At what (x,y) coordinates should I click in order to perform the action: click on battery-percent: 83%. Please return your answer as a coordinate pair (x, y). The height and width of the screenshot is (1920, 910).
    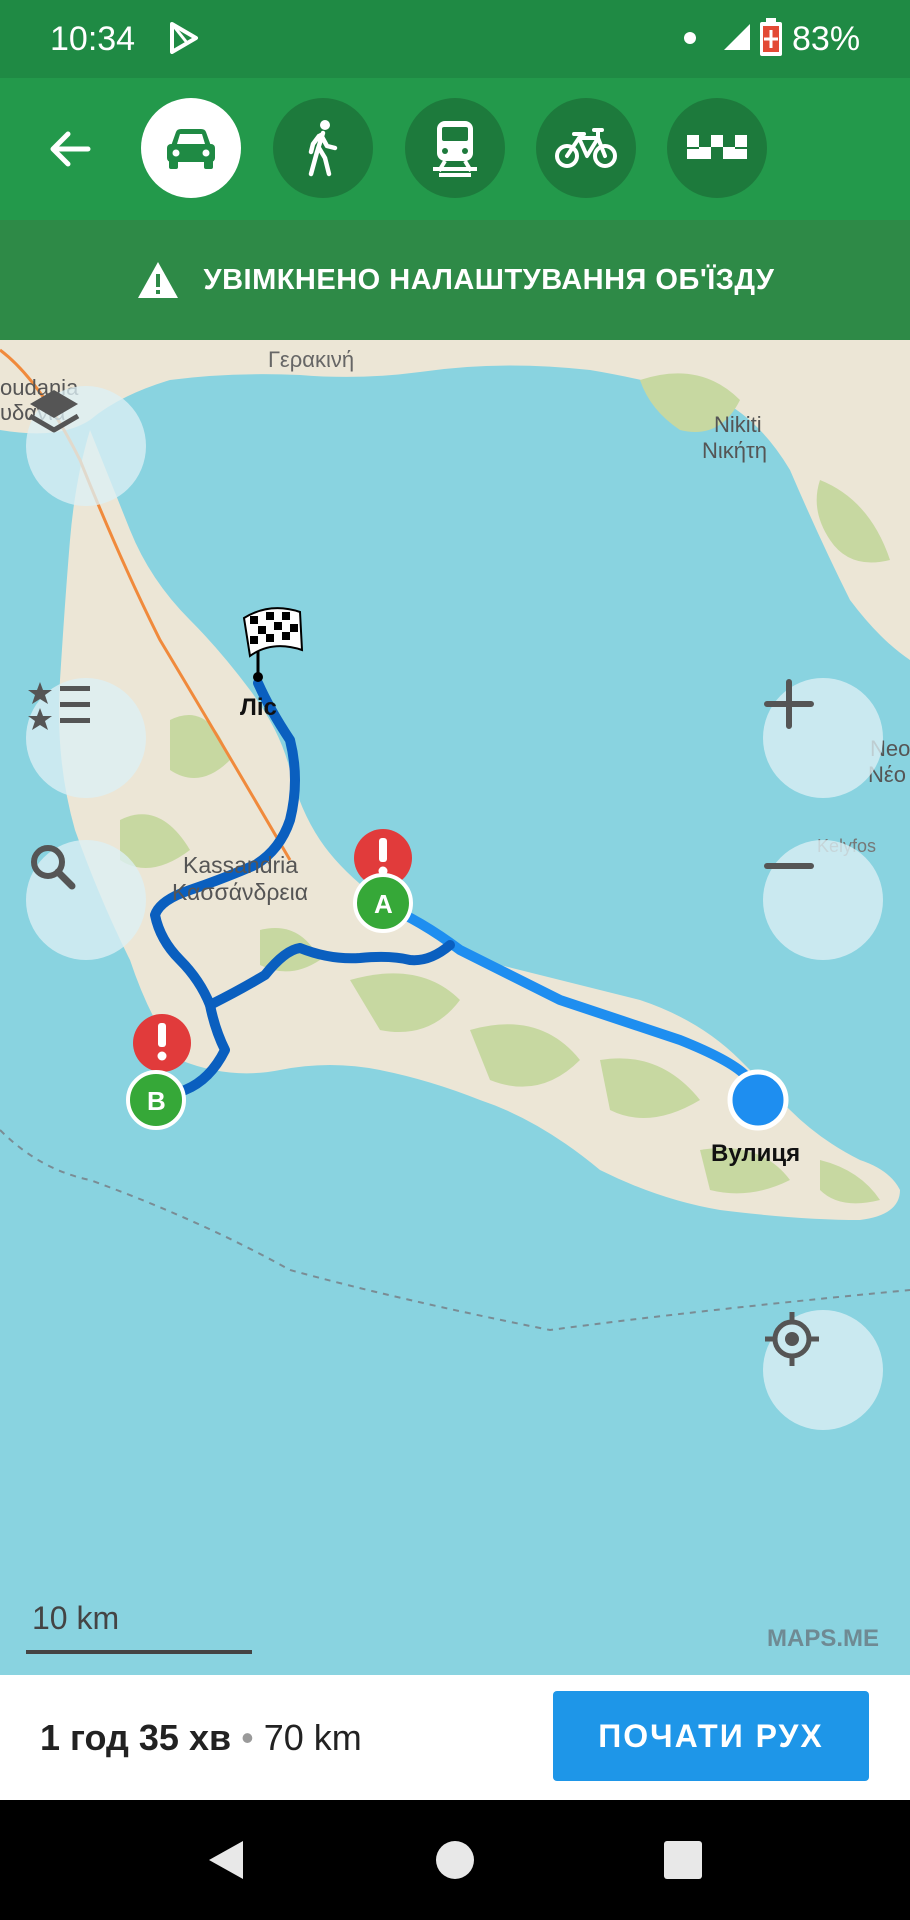
    Looking at the image, I should click on (826, 39).